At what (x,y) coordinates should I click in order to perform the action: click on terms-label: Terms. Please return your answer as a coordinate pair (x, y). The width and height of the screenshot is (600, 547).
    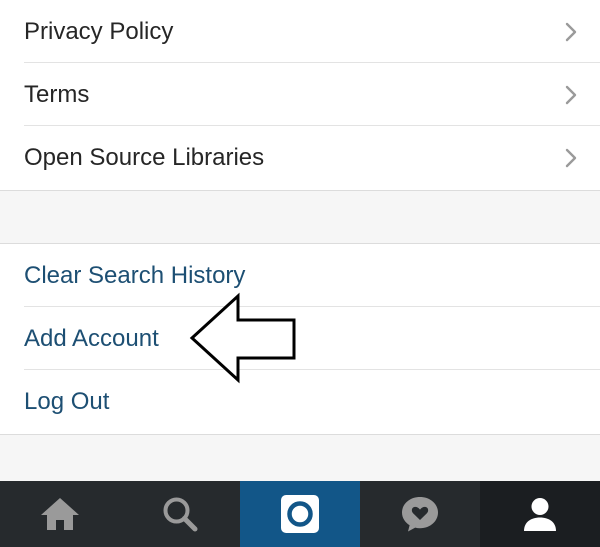
    Looking at the image, I should click on (57, 94).